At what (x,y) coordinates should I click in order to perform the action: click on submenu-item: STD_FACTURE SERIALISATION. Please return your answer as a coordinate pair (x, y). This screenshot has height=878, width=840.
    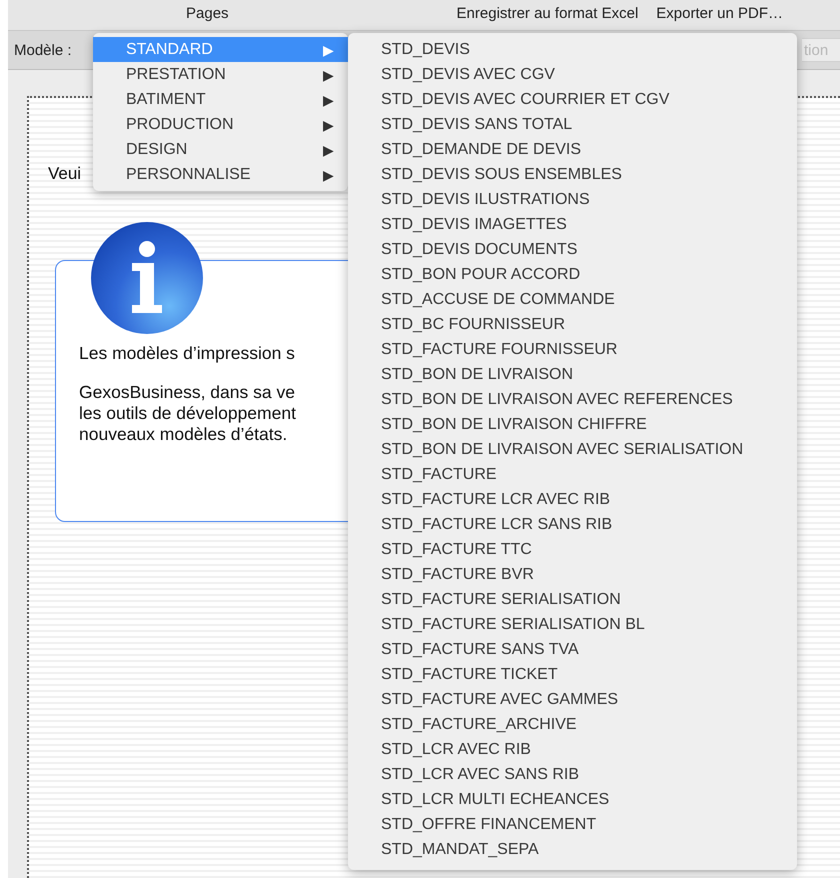
    Looking at the image, I should click on (572, 599).